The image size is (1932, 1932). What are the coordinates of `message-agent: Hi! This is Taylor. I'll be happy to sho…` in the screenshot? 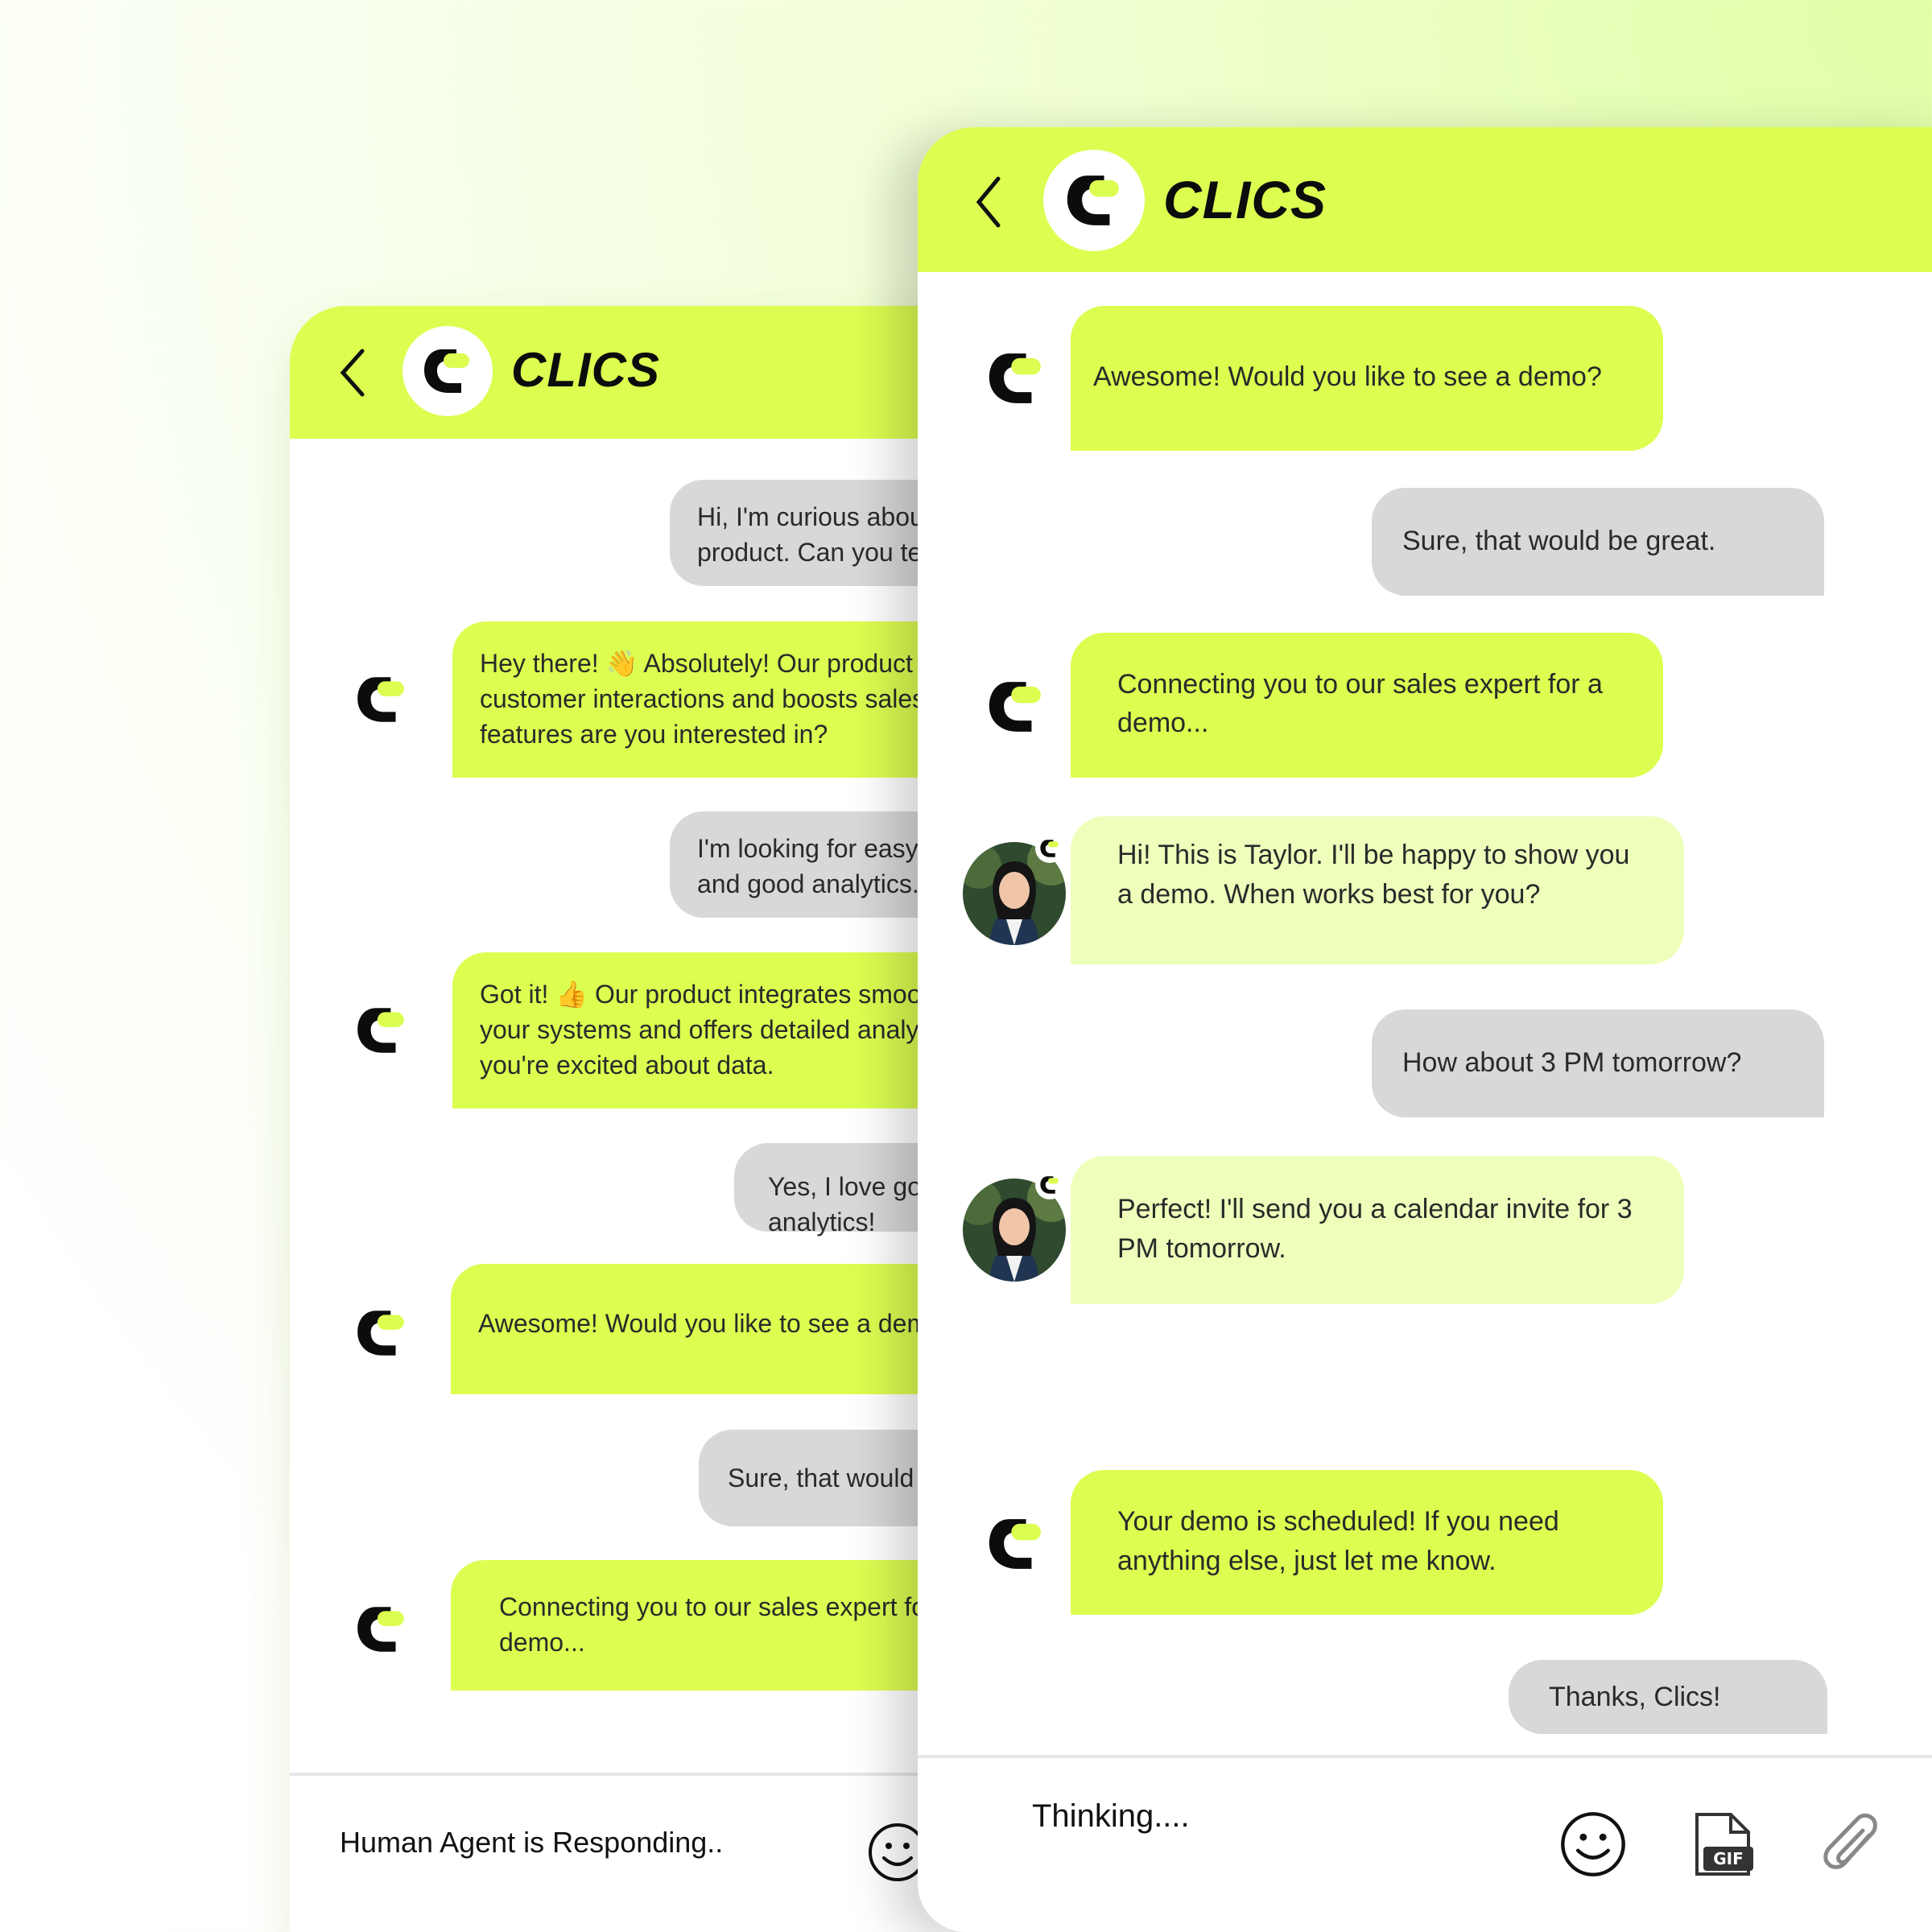 It's located at (1377, 890).